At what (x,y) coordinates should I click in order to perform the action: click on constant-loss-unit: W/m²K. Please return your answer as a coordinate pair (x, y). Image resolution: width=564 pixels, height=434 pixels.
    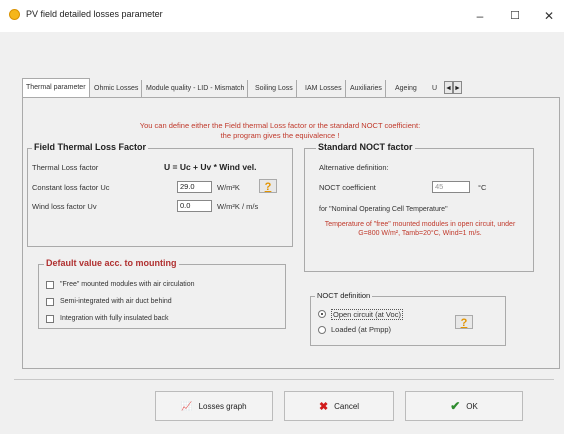
    Looking at the image, I should click on (228, 187).